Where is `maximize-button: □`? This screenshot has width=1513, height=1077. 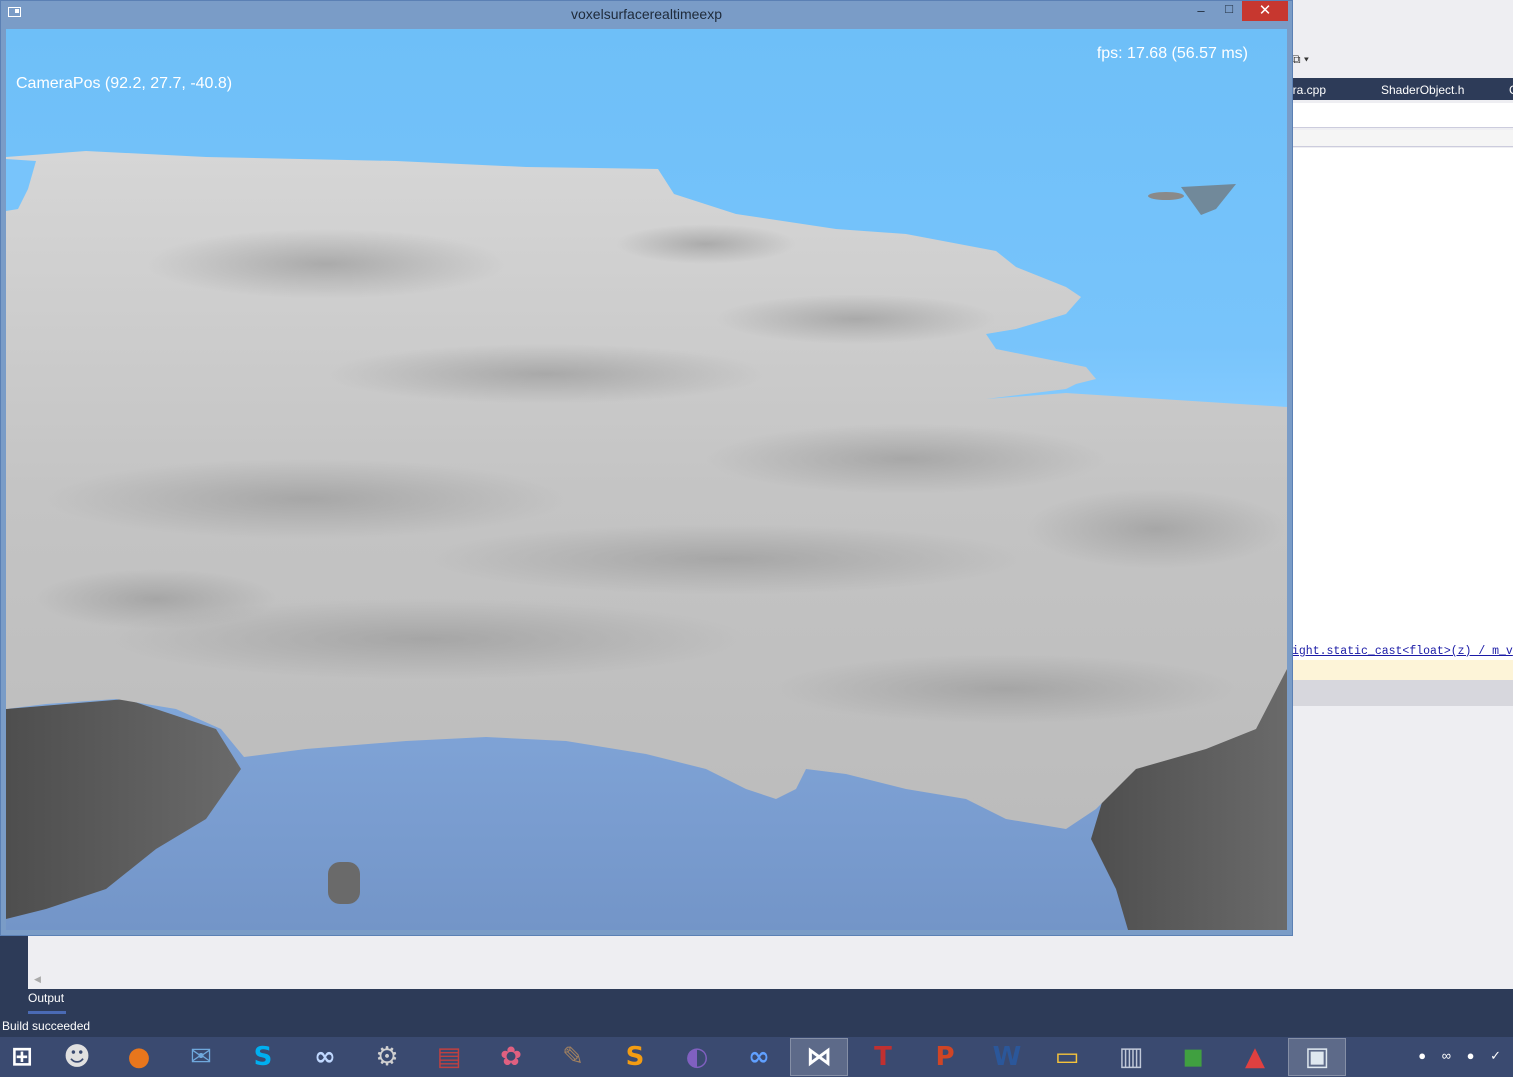 maximize-button: □ is located at coordinates (1229, 11).